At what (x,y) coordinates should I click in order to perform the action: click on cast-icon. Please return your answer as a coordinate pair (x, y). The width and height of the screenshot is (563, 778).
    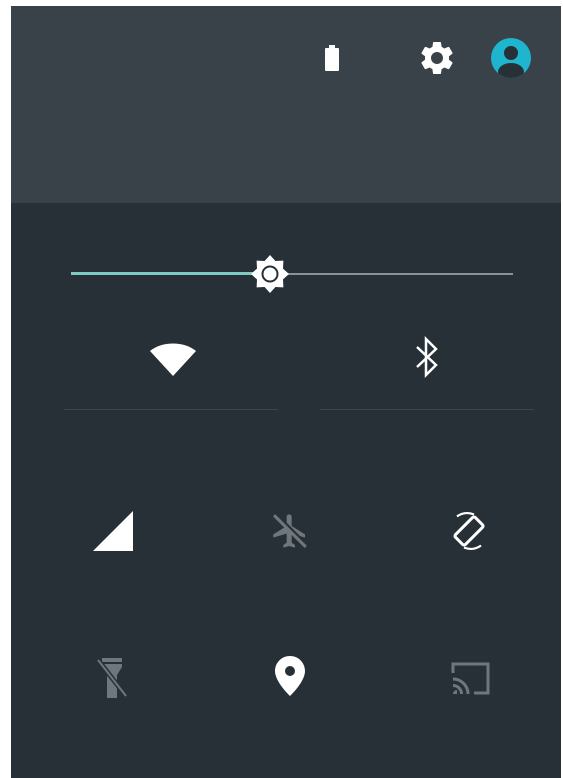
    Looking at the image, I should click on (470, 678).